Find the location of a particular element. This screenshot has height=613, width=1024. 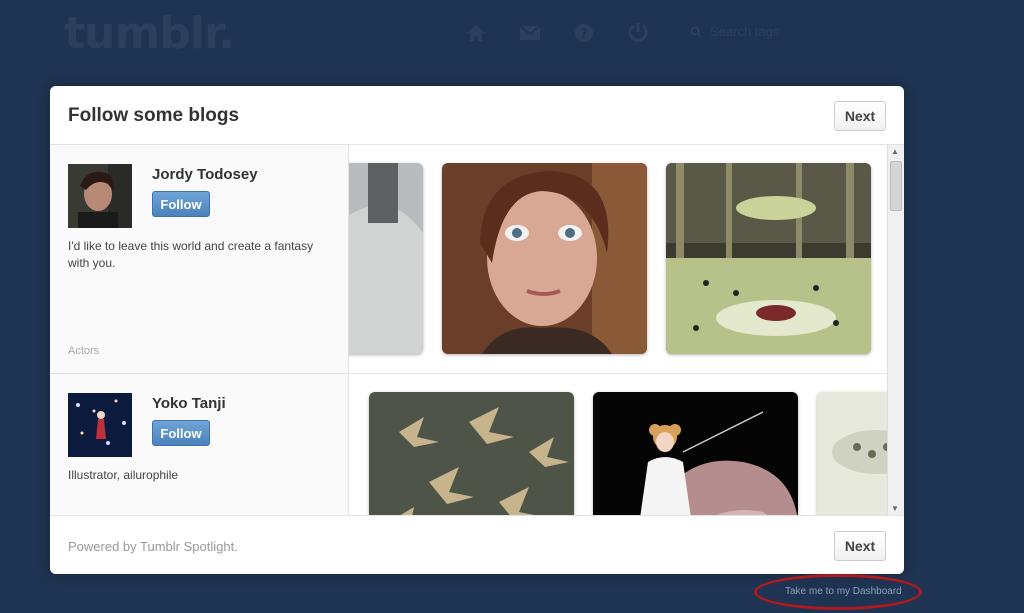

next-button-top: Next is located at coordinates (860, 116).